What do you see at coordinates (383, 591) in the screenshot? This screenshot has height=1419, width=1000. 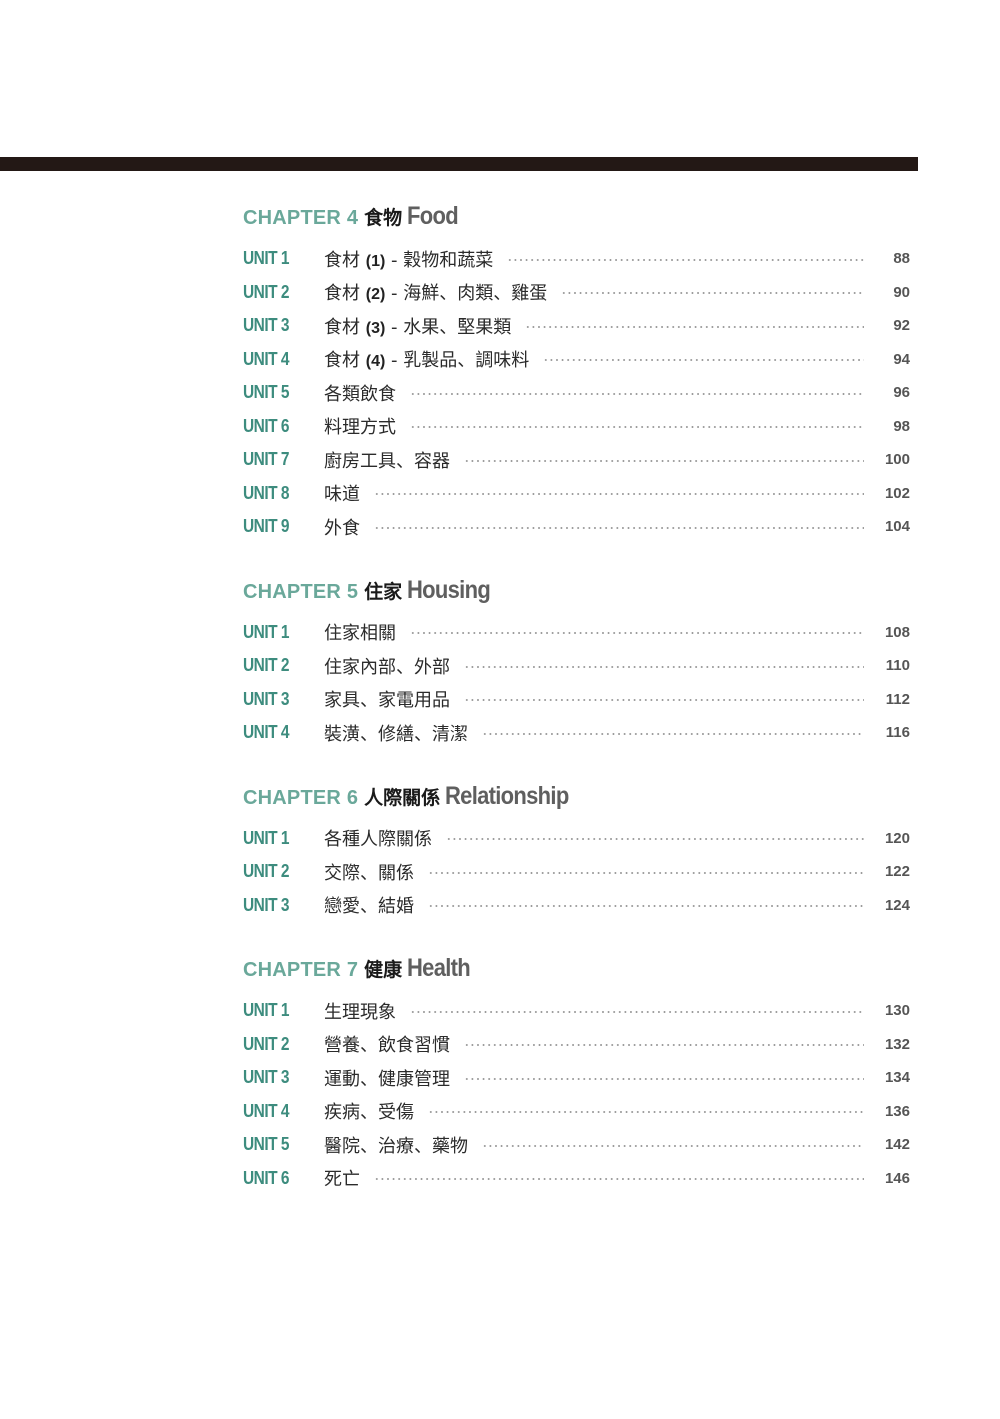 I see `chapter-title-zh: 住家` at bounding box center [383, 591].